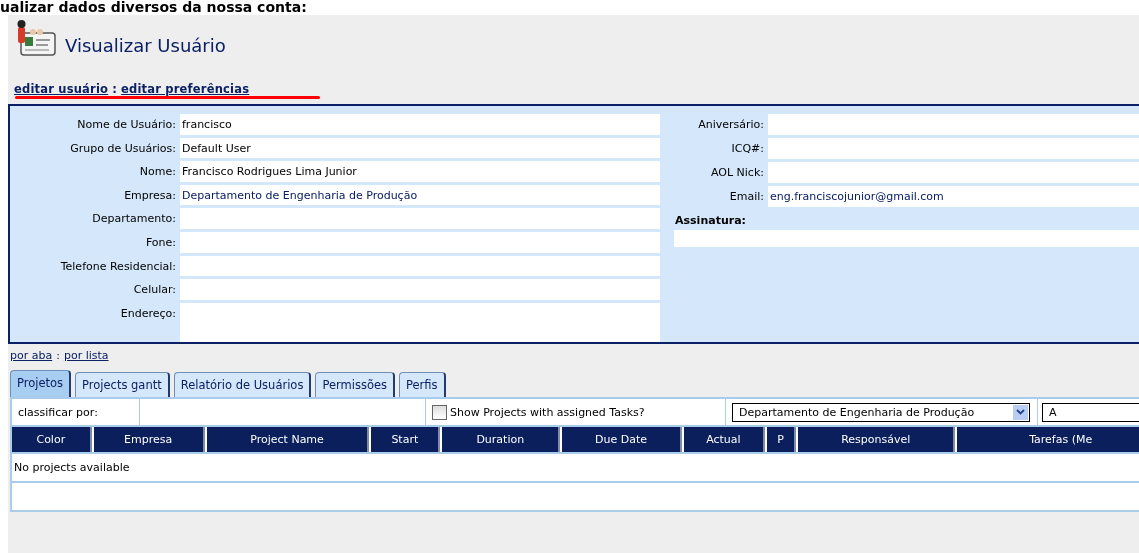 This screenshot has height=553, width=1139. Describe the element at coordinates (154, 290) in the screenshot. I see `field-label: Celular:` at that location.